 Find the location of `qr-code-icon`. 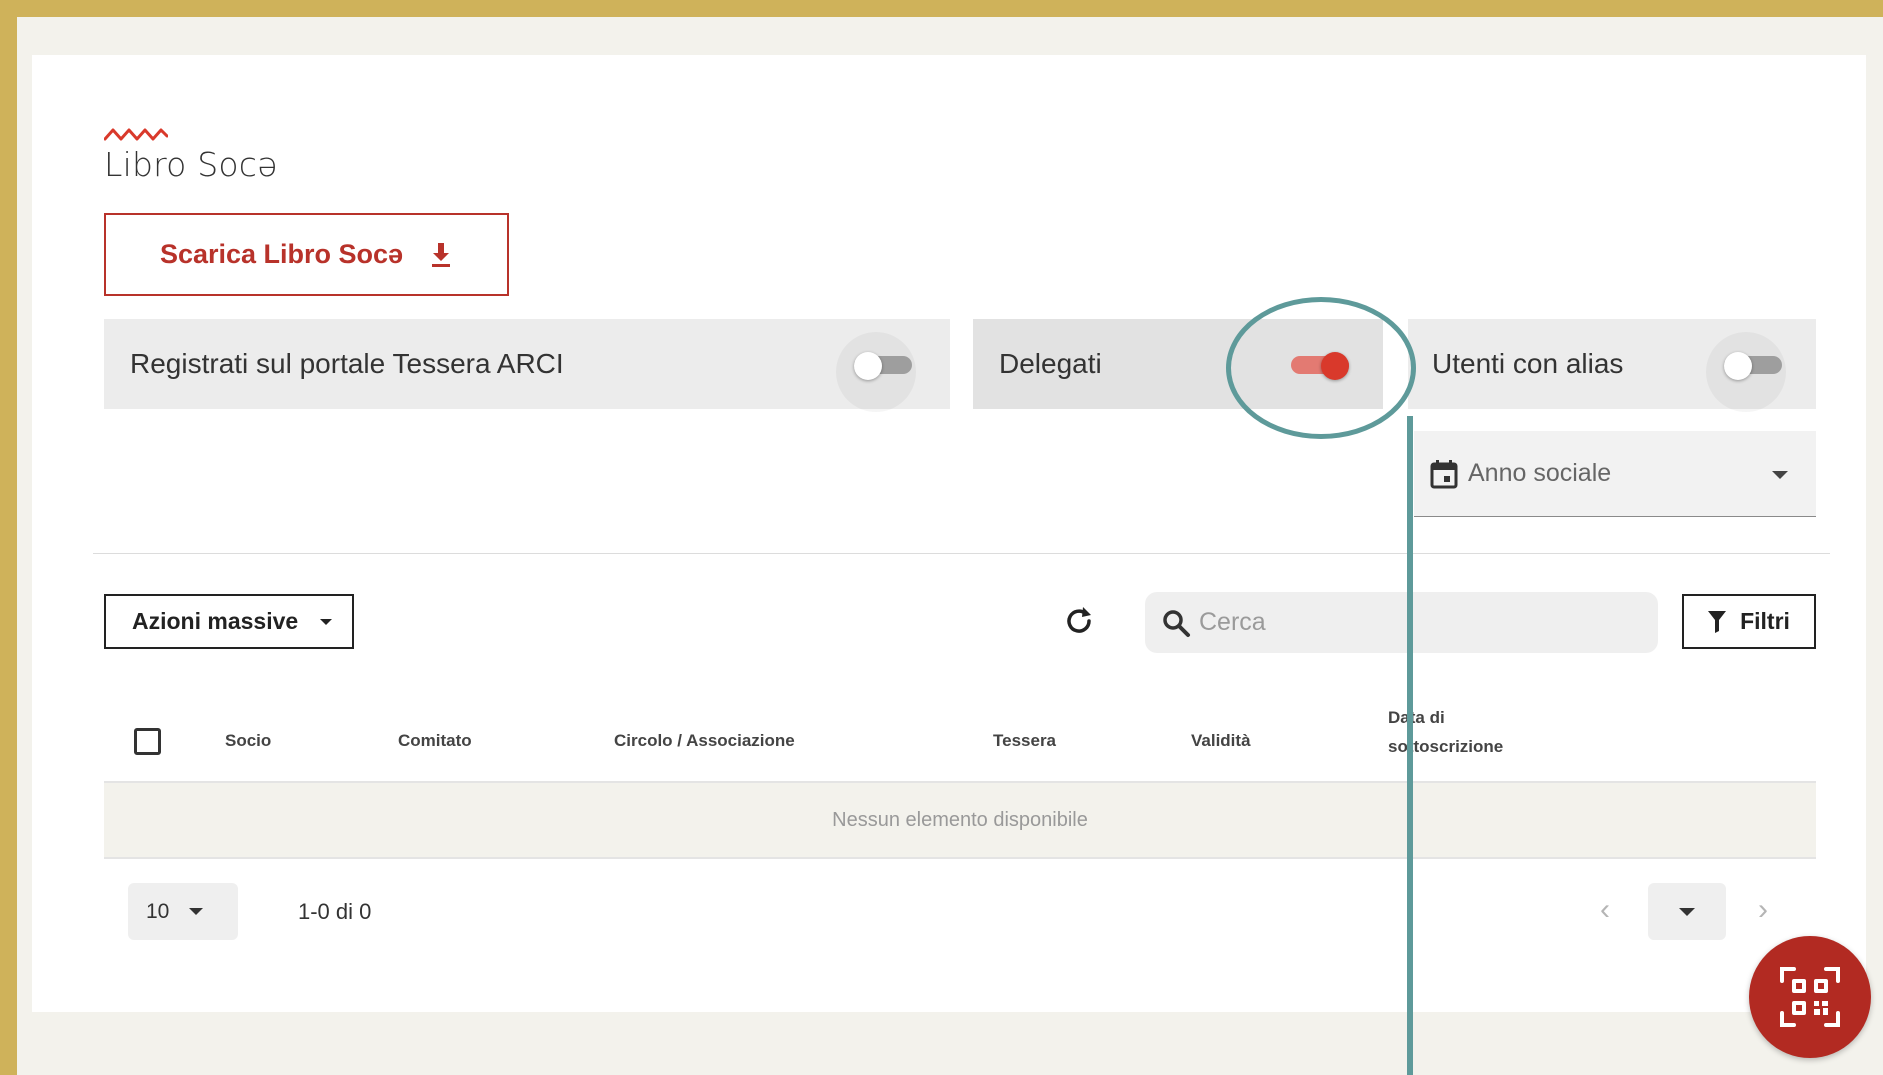

qr-code-icon is located at coordinates (1810, 997).